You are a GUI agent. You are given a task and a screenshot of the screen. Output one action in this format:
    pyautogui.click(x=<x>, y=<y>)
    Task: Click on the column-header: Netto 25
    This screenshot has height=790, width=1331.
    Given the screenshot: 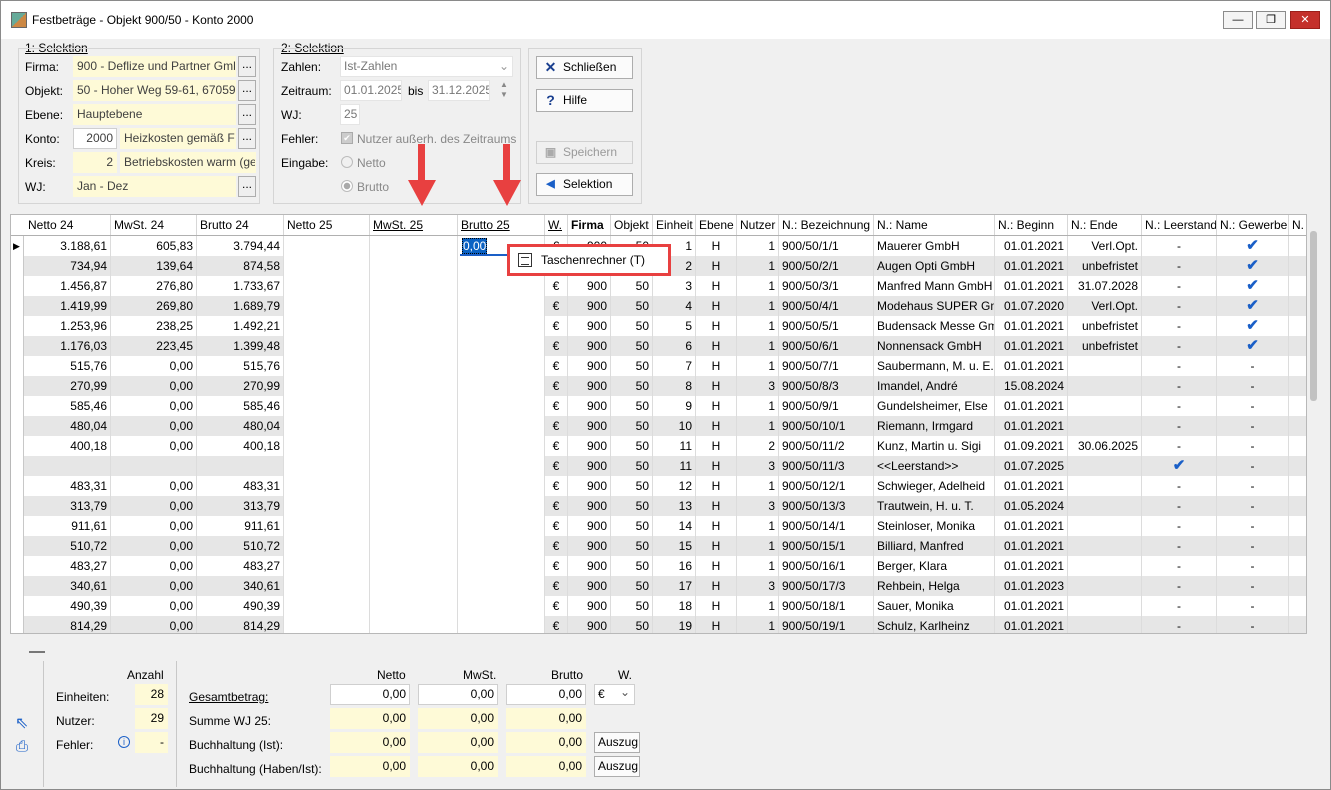 What is the action you would take?
    pyautogui.click(x=327, y=225)
    